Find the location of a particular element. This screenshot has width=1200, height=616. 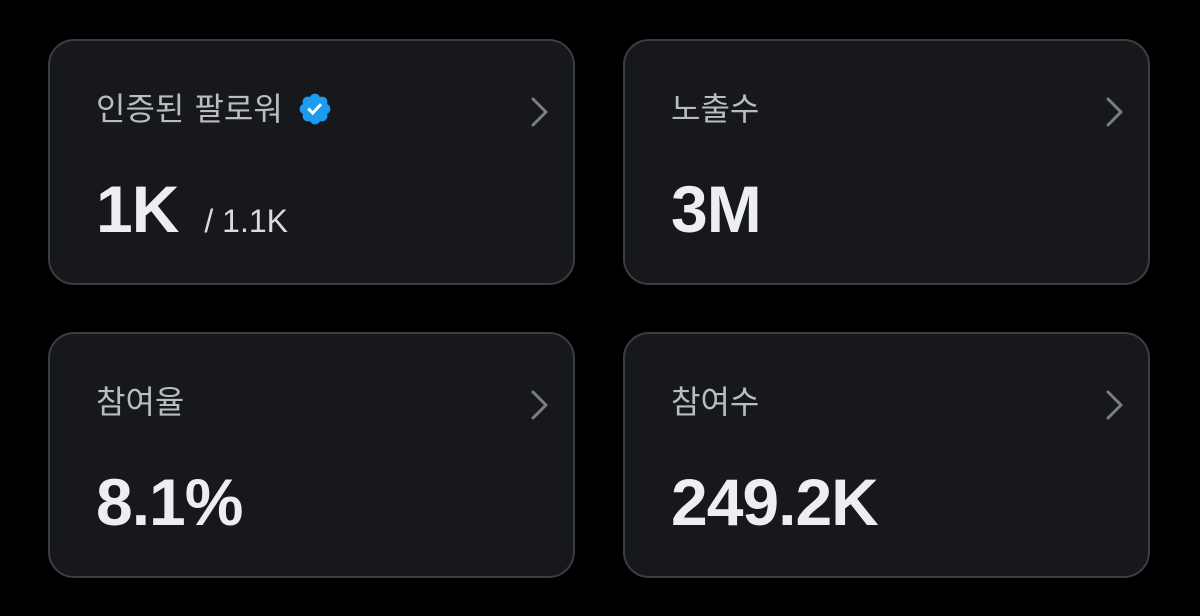

card-header: 인증된 팔로워 is located at coordinates (214, 109).